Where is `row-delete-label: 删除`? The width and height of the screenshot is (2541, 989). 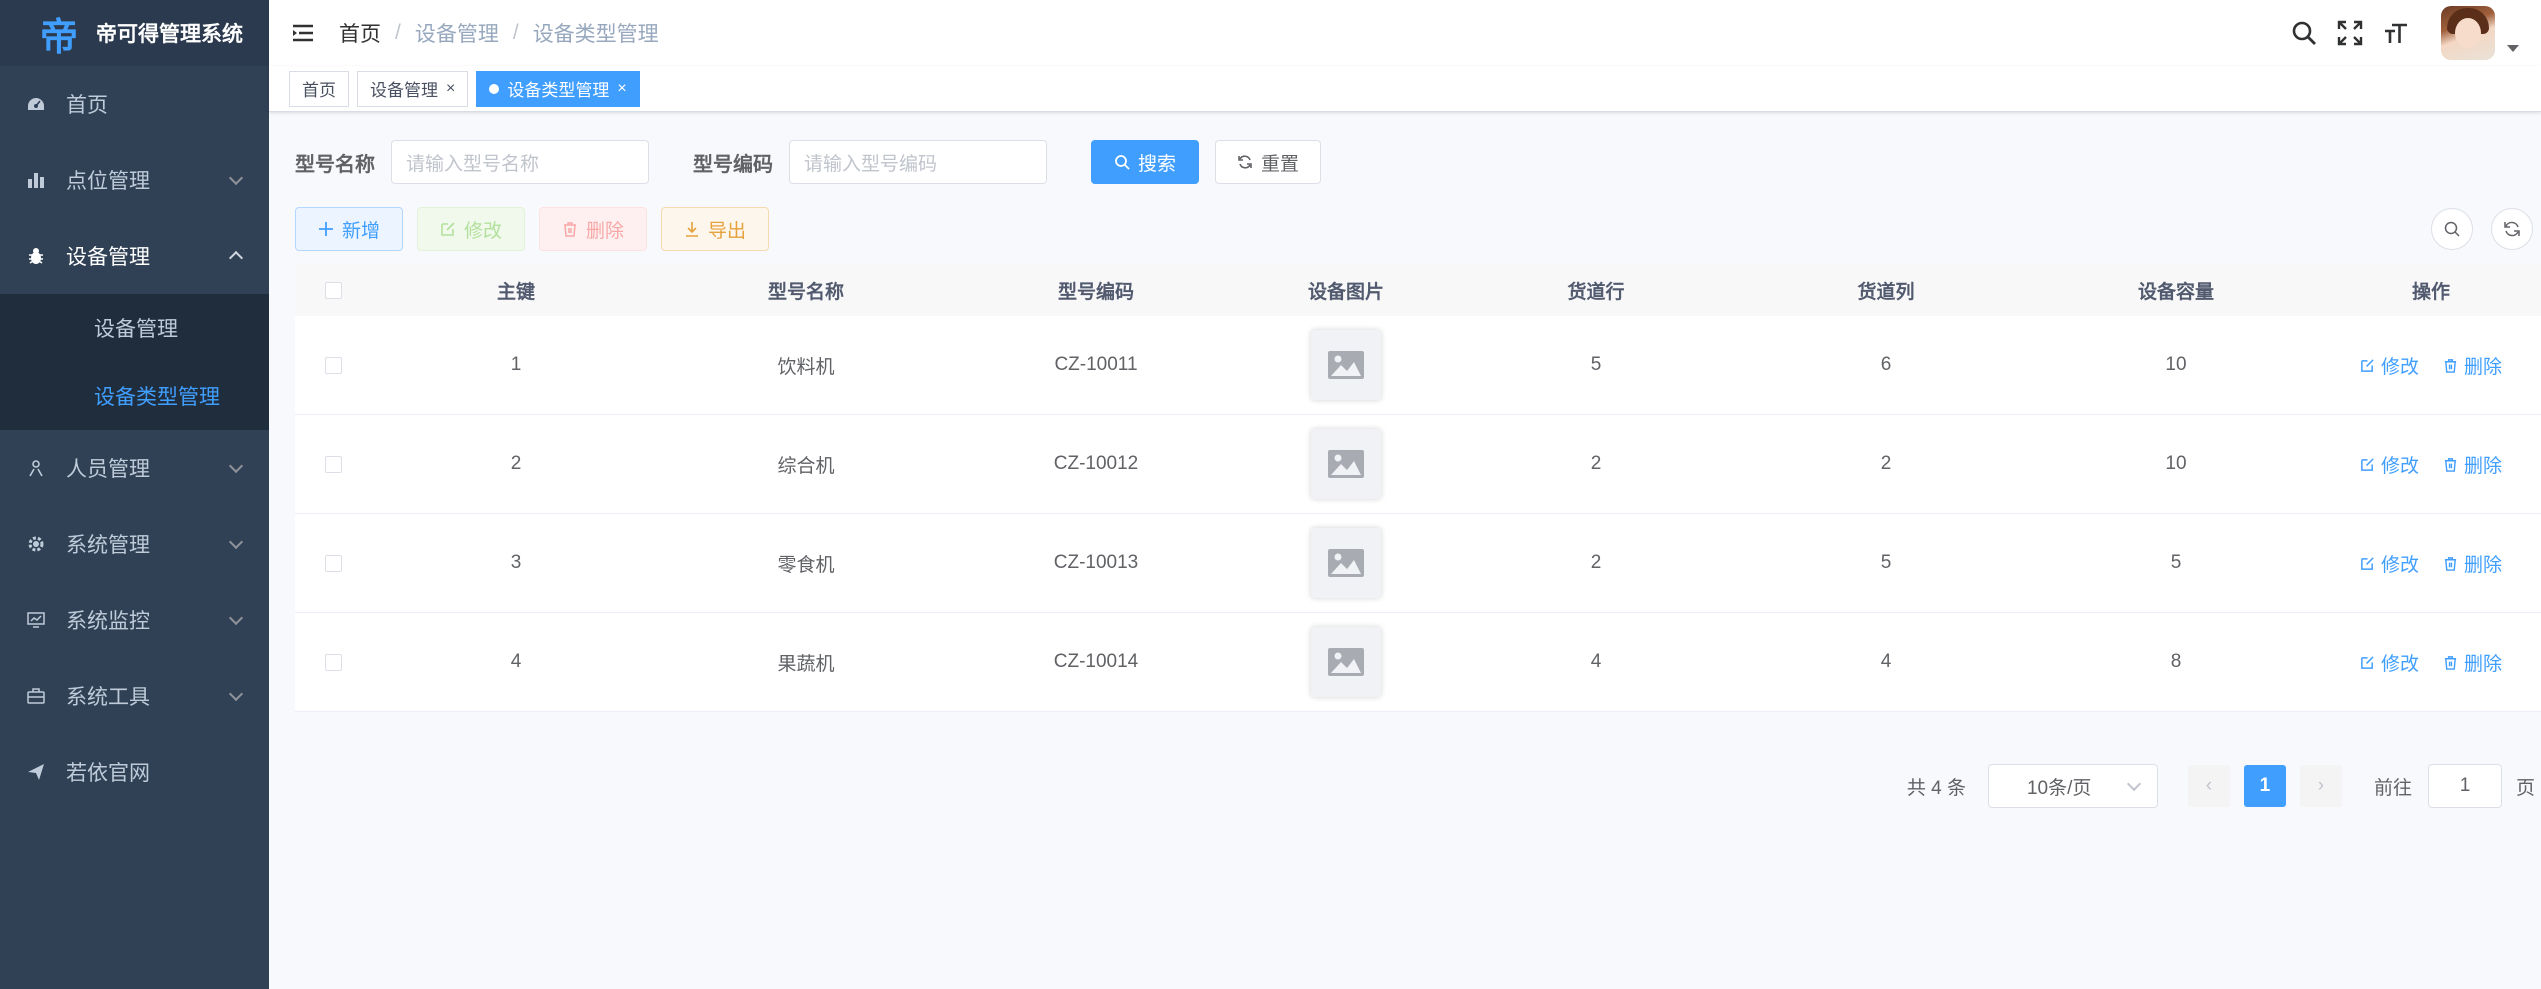 row-delete-label: 删除 is located at coordinates (2483, 367).